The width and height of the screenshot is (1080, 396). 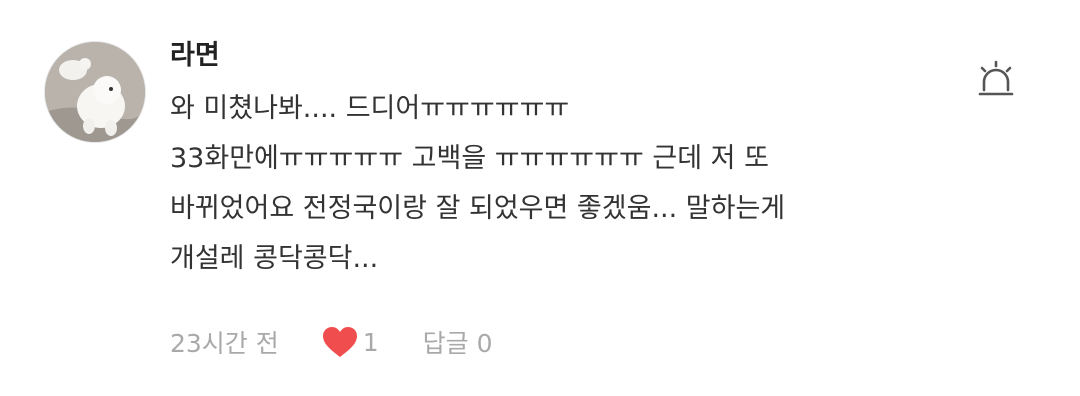 I want to click on like-count: 1, so click(x=370, y=342).